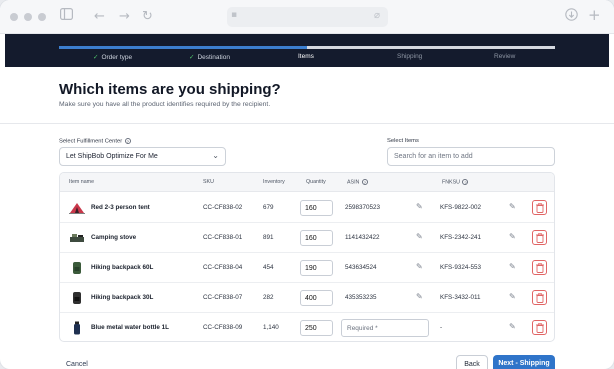 This screenshot has width=614, height=369. Describe the element at coordinates (504, 56) in the screenshot. I see `step-review: Review` at that location.